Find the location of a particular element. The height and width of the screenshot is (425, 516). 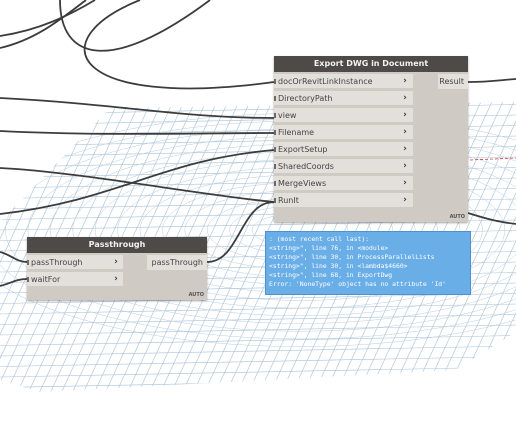

port-label: view is located at coordinates (287, 115).